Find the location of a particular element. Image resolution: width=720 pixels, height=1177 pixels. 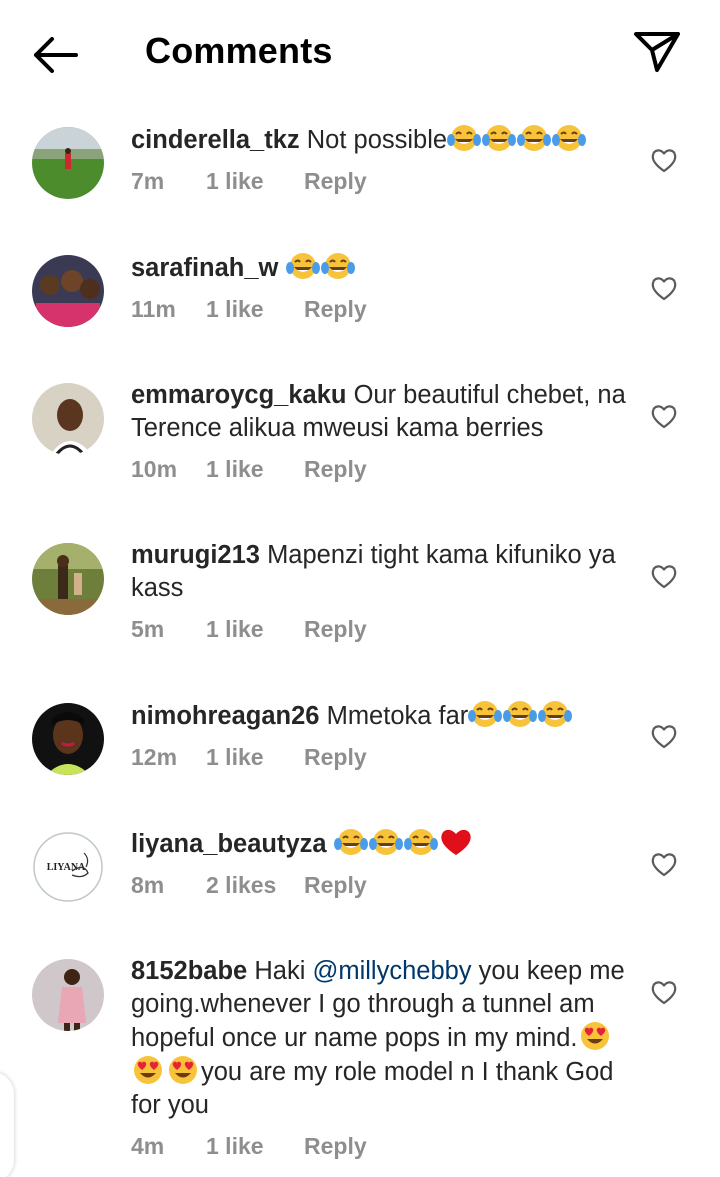

comment-time: 10m is located at coordinates (154, 469).